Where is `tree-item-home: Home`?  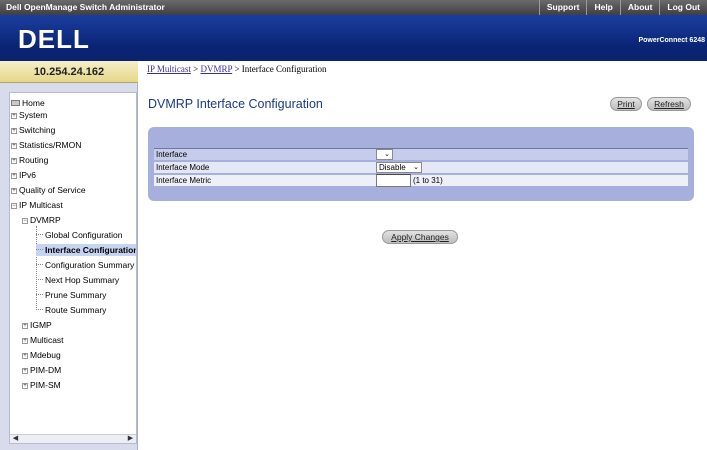 tree-item-home: Home is located at coordinates (28, 103).